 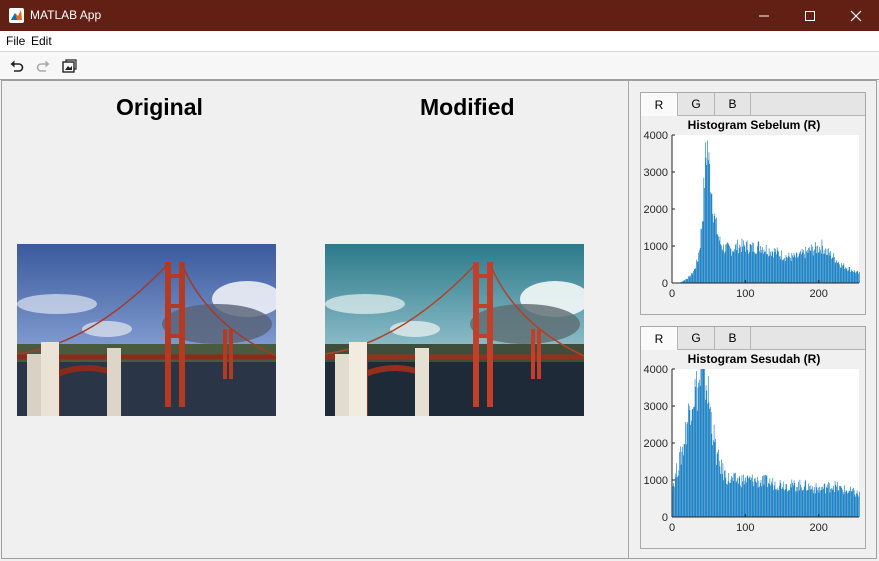 What do you see at coordinates (17, 66) in the screenshot?
I see `undo-icon` at bounding box center [17, 66].